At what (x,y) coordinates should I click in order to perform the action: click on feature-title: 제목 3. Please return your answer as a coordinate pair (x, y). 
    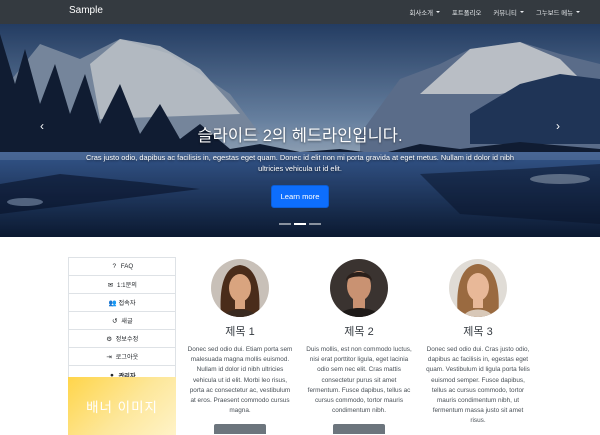
    Looking at the image, I should click on (478, 332).